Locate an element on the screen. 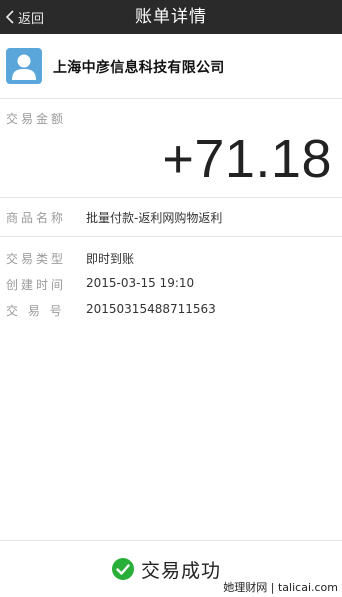 The height and width of the screenshot is (597, 342). product-label: 商品名称 is located at coordinates (36, 218).